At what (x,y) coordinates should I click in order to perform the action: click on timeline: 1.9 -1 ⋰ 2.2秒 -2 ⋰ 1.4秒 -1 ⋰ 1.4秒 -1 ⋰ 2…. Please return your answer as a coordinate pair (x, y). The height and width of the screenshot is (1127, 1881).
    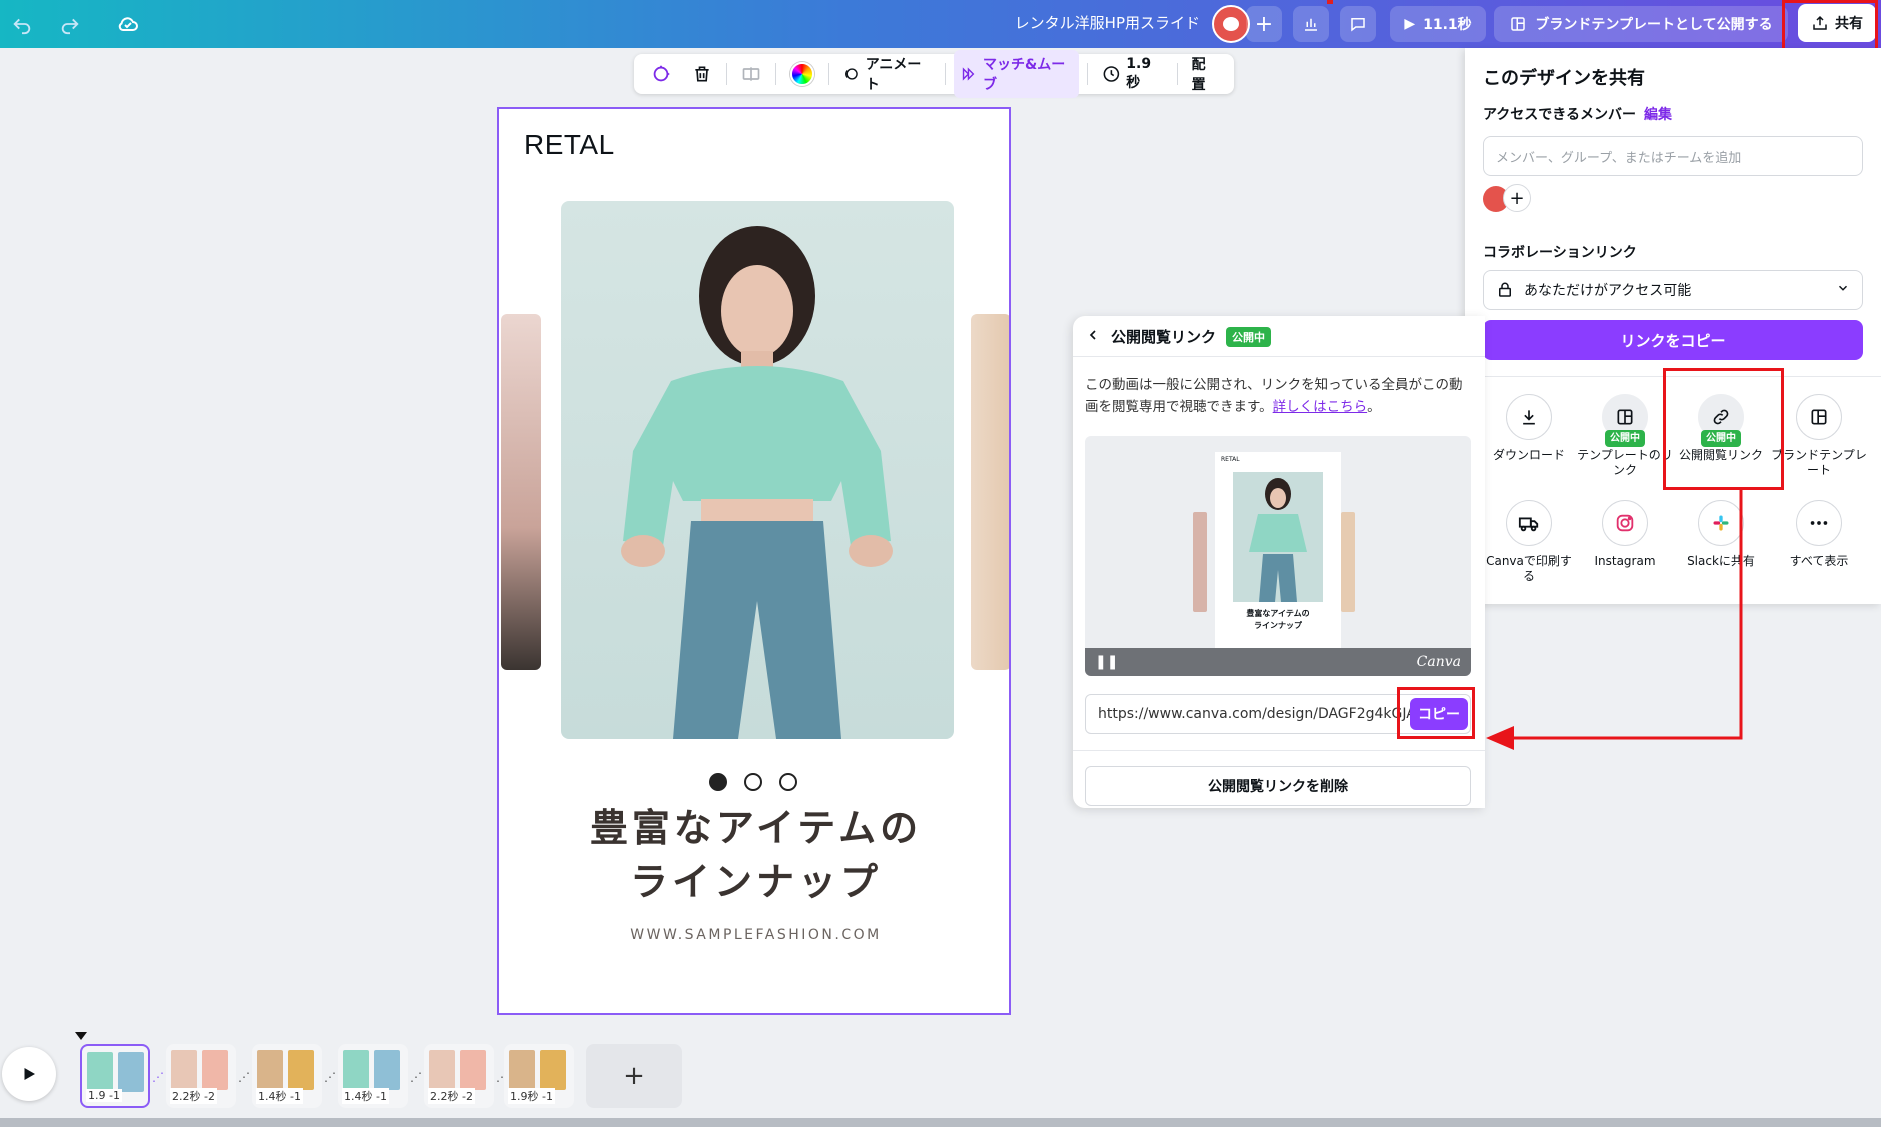
    Looking at the image, I should click on (940, 1075).